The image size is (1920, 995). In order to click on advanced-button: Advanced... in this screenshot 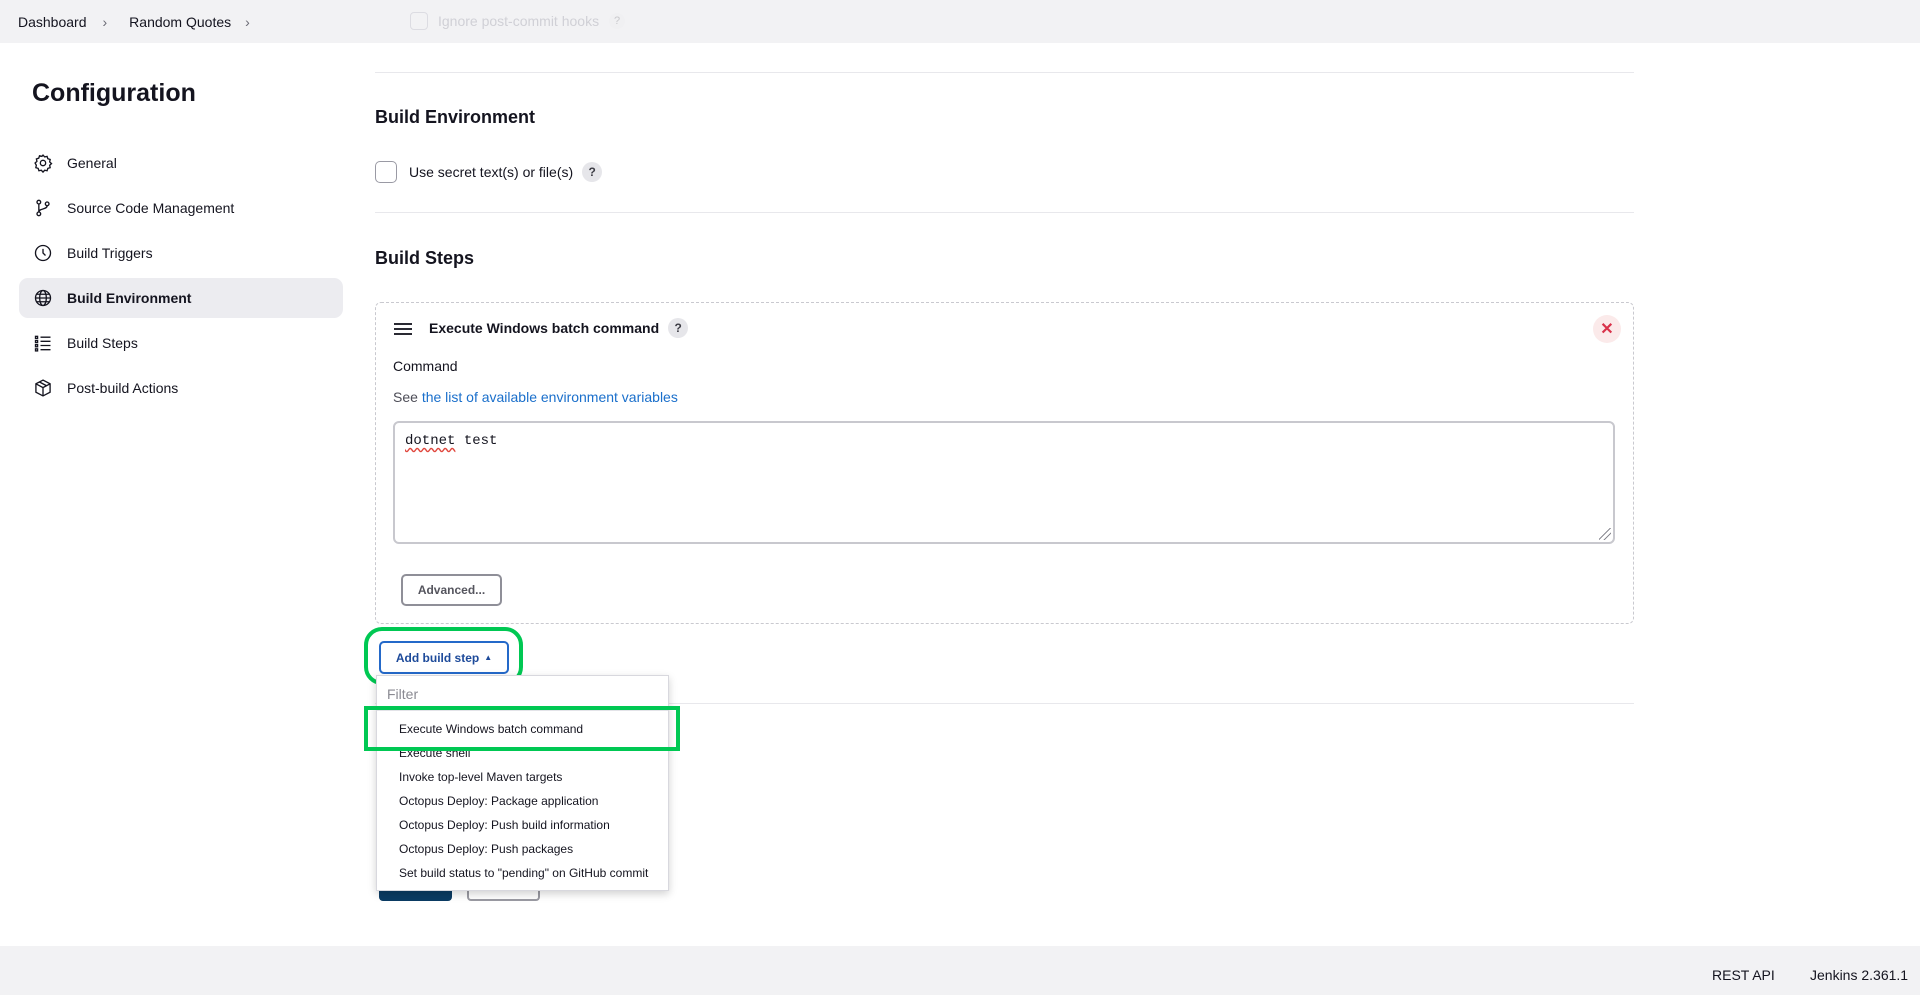, I will do `click(451, 590)`.